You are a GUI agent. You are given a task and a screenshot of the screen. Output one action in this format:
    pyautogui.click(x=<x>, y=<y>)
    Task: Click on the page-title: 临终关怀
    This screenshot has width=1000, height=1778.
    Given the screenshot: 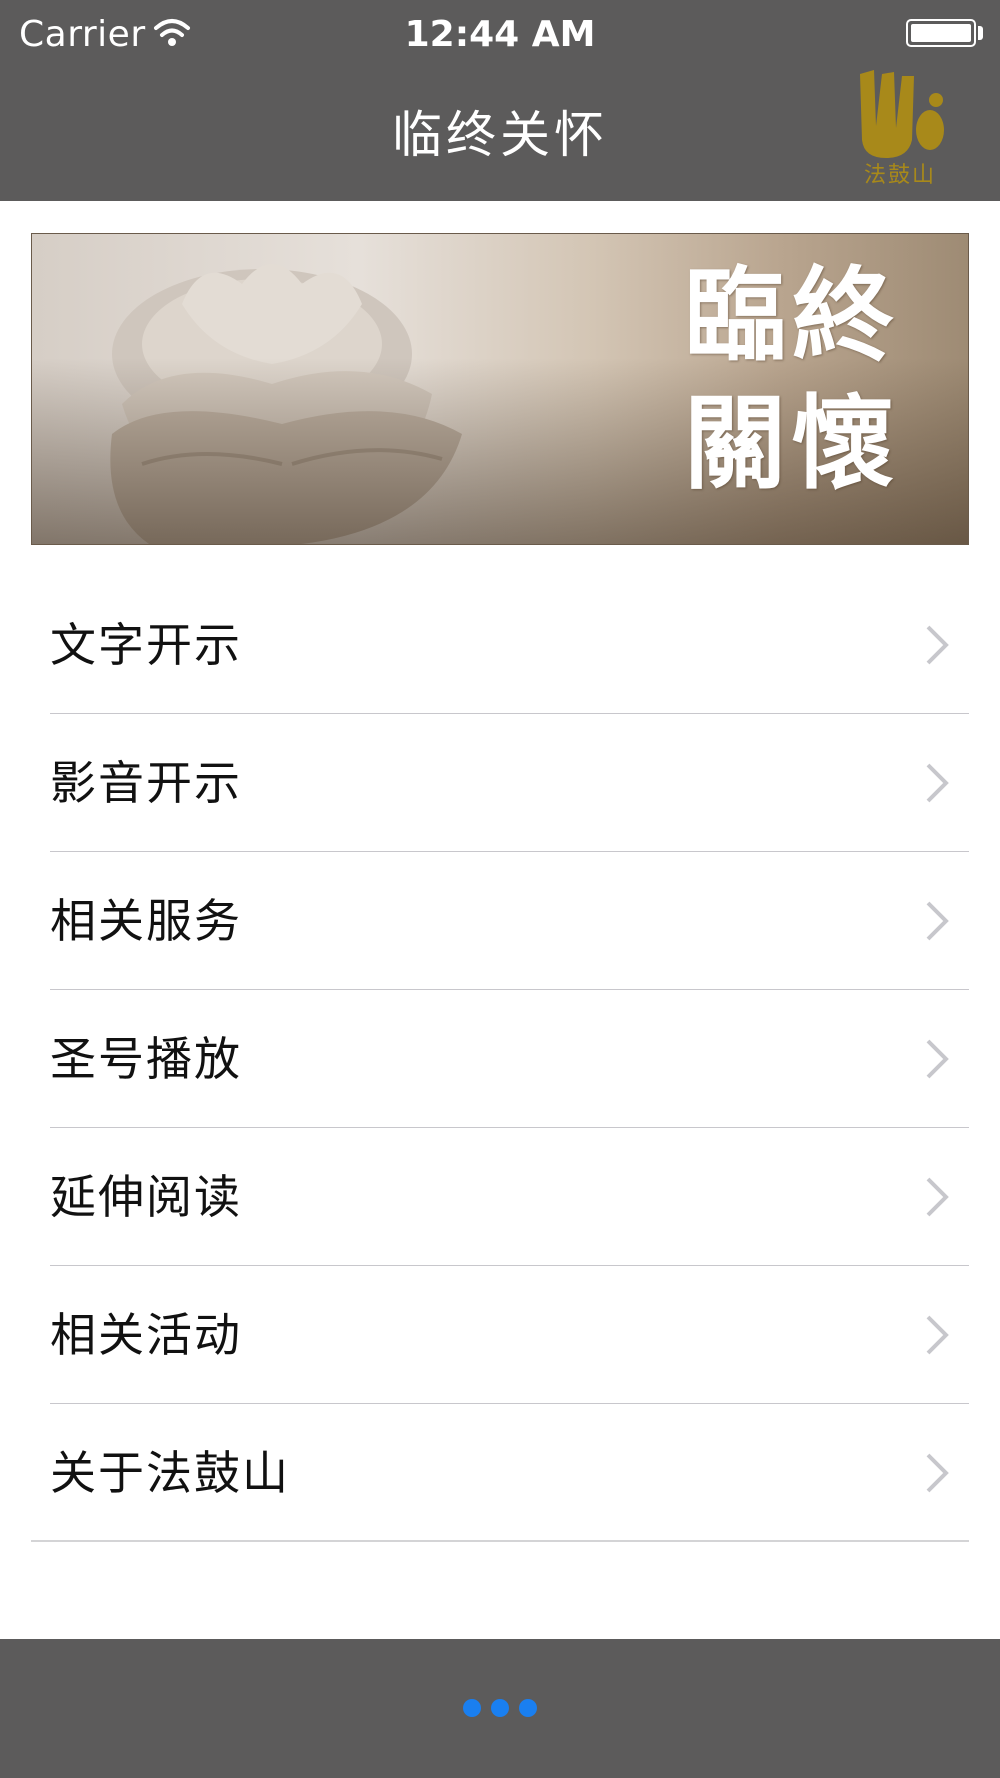 What is the action you would take?
    pyautogui.click(x=500, y=135)
    